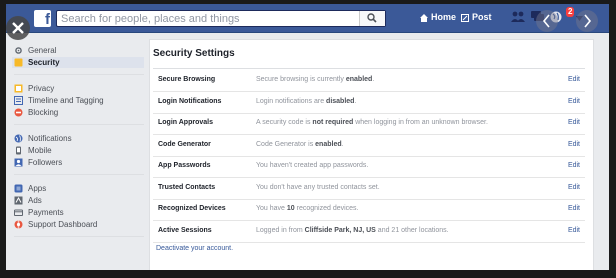 Image resolution: width=616 pixels, height=278 pixels. What do you see at coordinates (79, 212) in the screenshot?
I see `sidebar-item-payments: Payments` at bounding box center [79, 212].